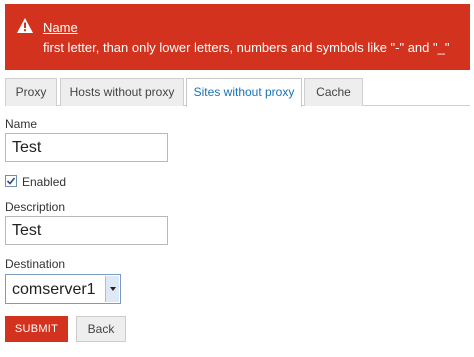 This screenshot has height=357, width=474. Describe the element at coordinates (54, 289) in the screenshot. I see `destination-selected-value: comserver1` at that location.